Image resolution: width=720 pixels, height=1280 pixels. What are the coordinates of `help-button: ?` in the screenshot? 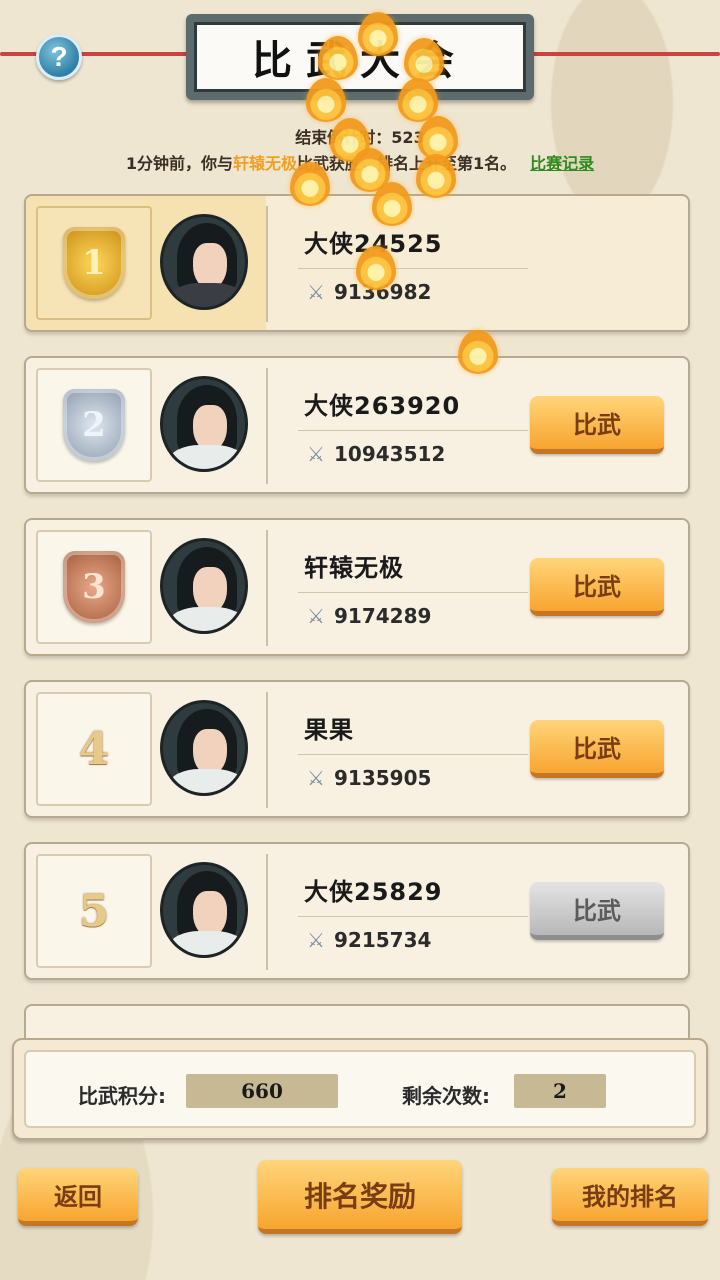 It's located at (59, 57).